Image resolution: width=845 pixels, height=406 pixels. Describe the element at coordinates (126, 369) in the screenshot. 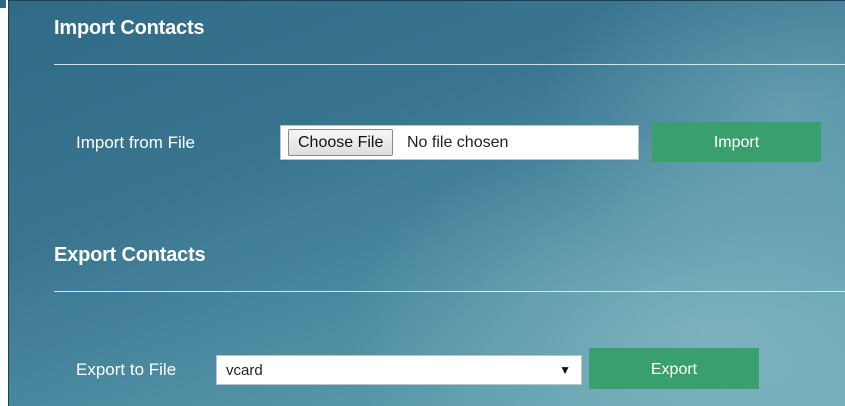

I see `export-to-file-label: Export to File` at that location.